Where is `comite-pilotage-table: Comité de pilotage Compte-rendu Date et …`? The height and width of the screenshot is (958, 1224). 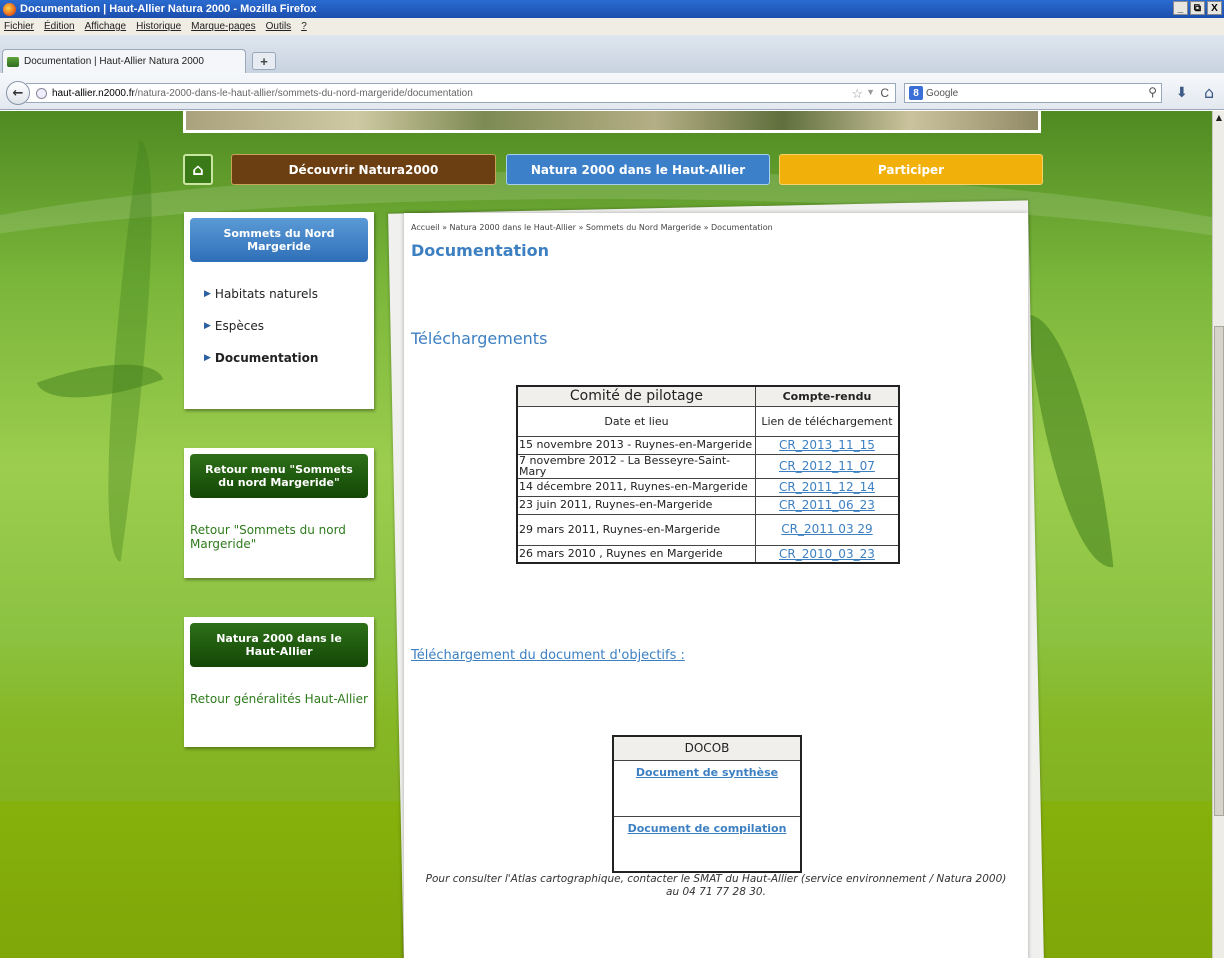
comite-pilotage-table: Comité de pilotage Compte-rendu Date et … is located at coordinates (708, 475).